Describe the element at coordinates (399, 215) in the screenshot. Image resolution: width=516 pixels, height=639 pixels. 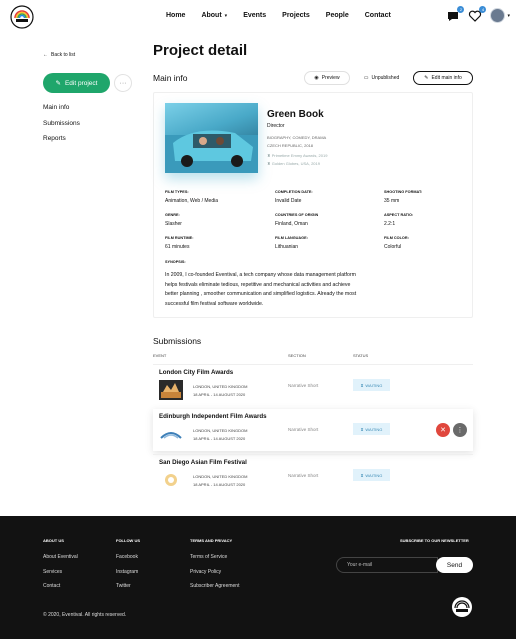
I see `aspect-ratio-label: ASPECT RATIO:` at that location.